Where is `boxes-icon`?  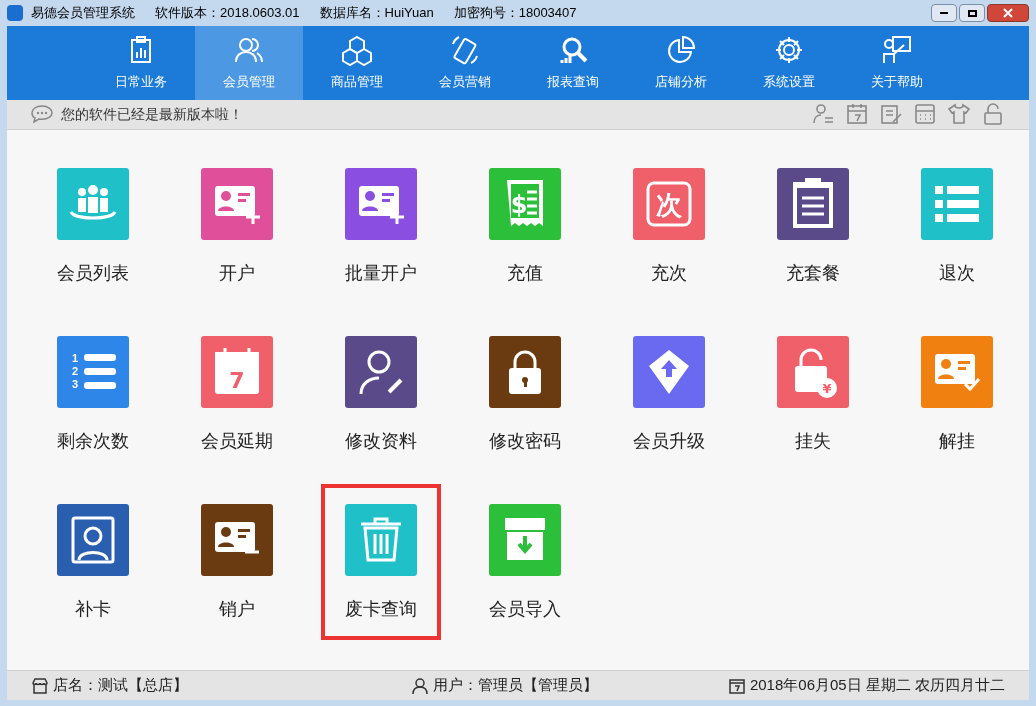 boxes-icon is located at coordinates (357, 50).